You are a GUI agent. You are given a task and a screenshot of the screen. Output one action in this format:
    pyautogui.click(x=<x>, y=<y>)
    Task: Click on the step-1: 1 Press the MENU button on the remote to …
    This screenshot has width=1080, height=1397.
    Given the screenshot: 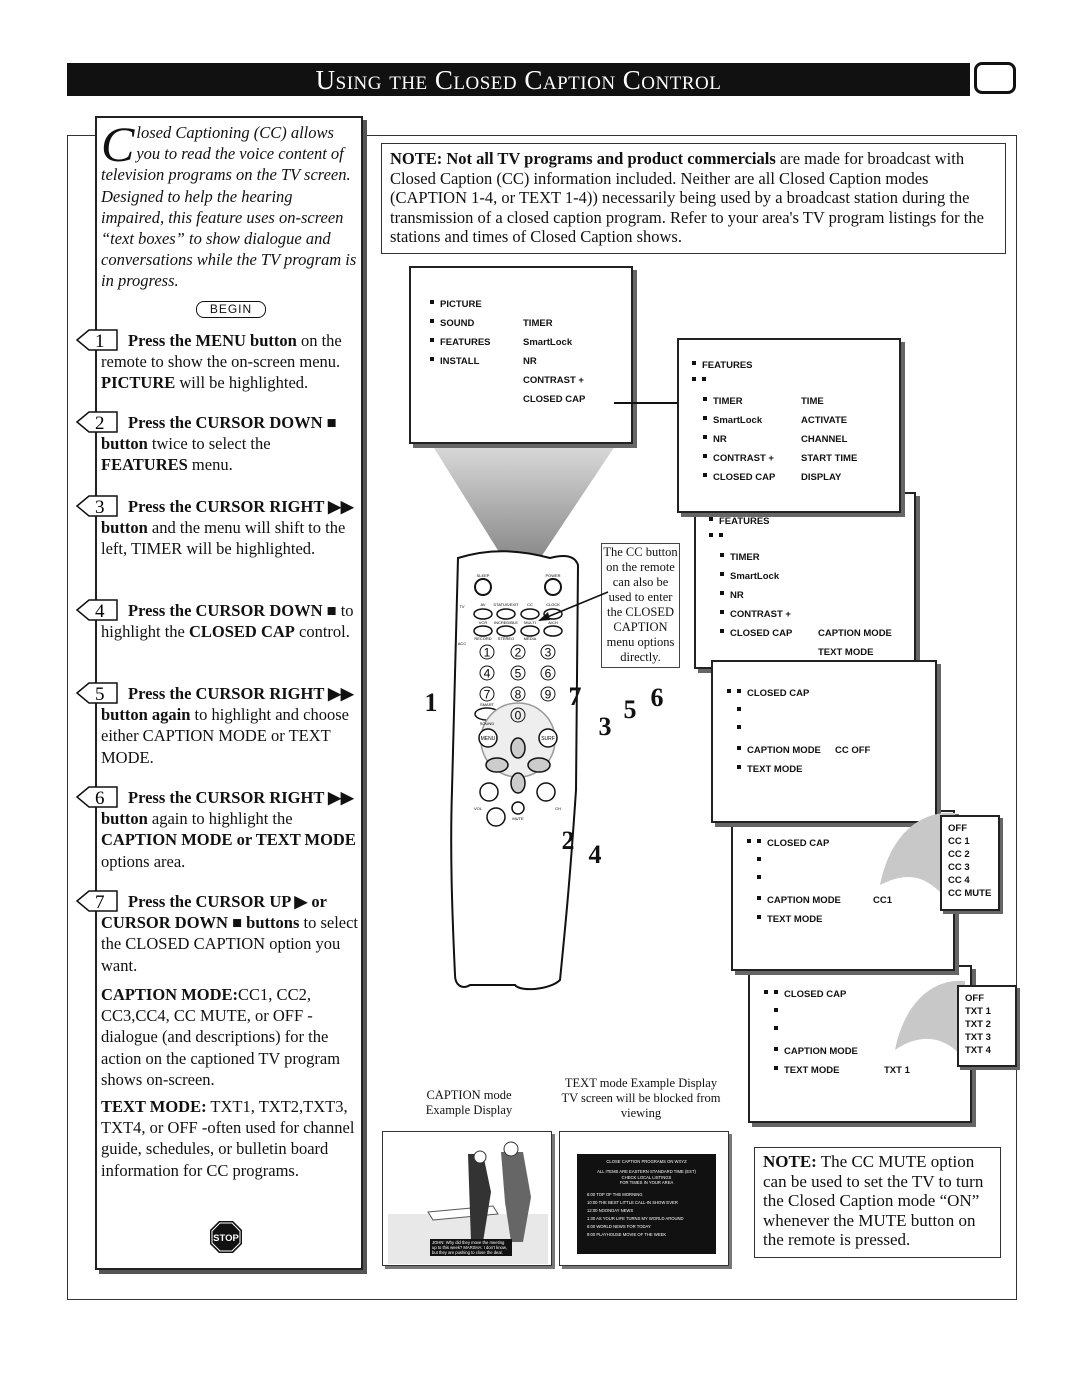 What is the action you would take?
    pyautogui.click(x=218, y=361)
    